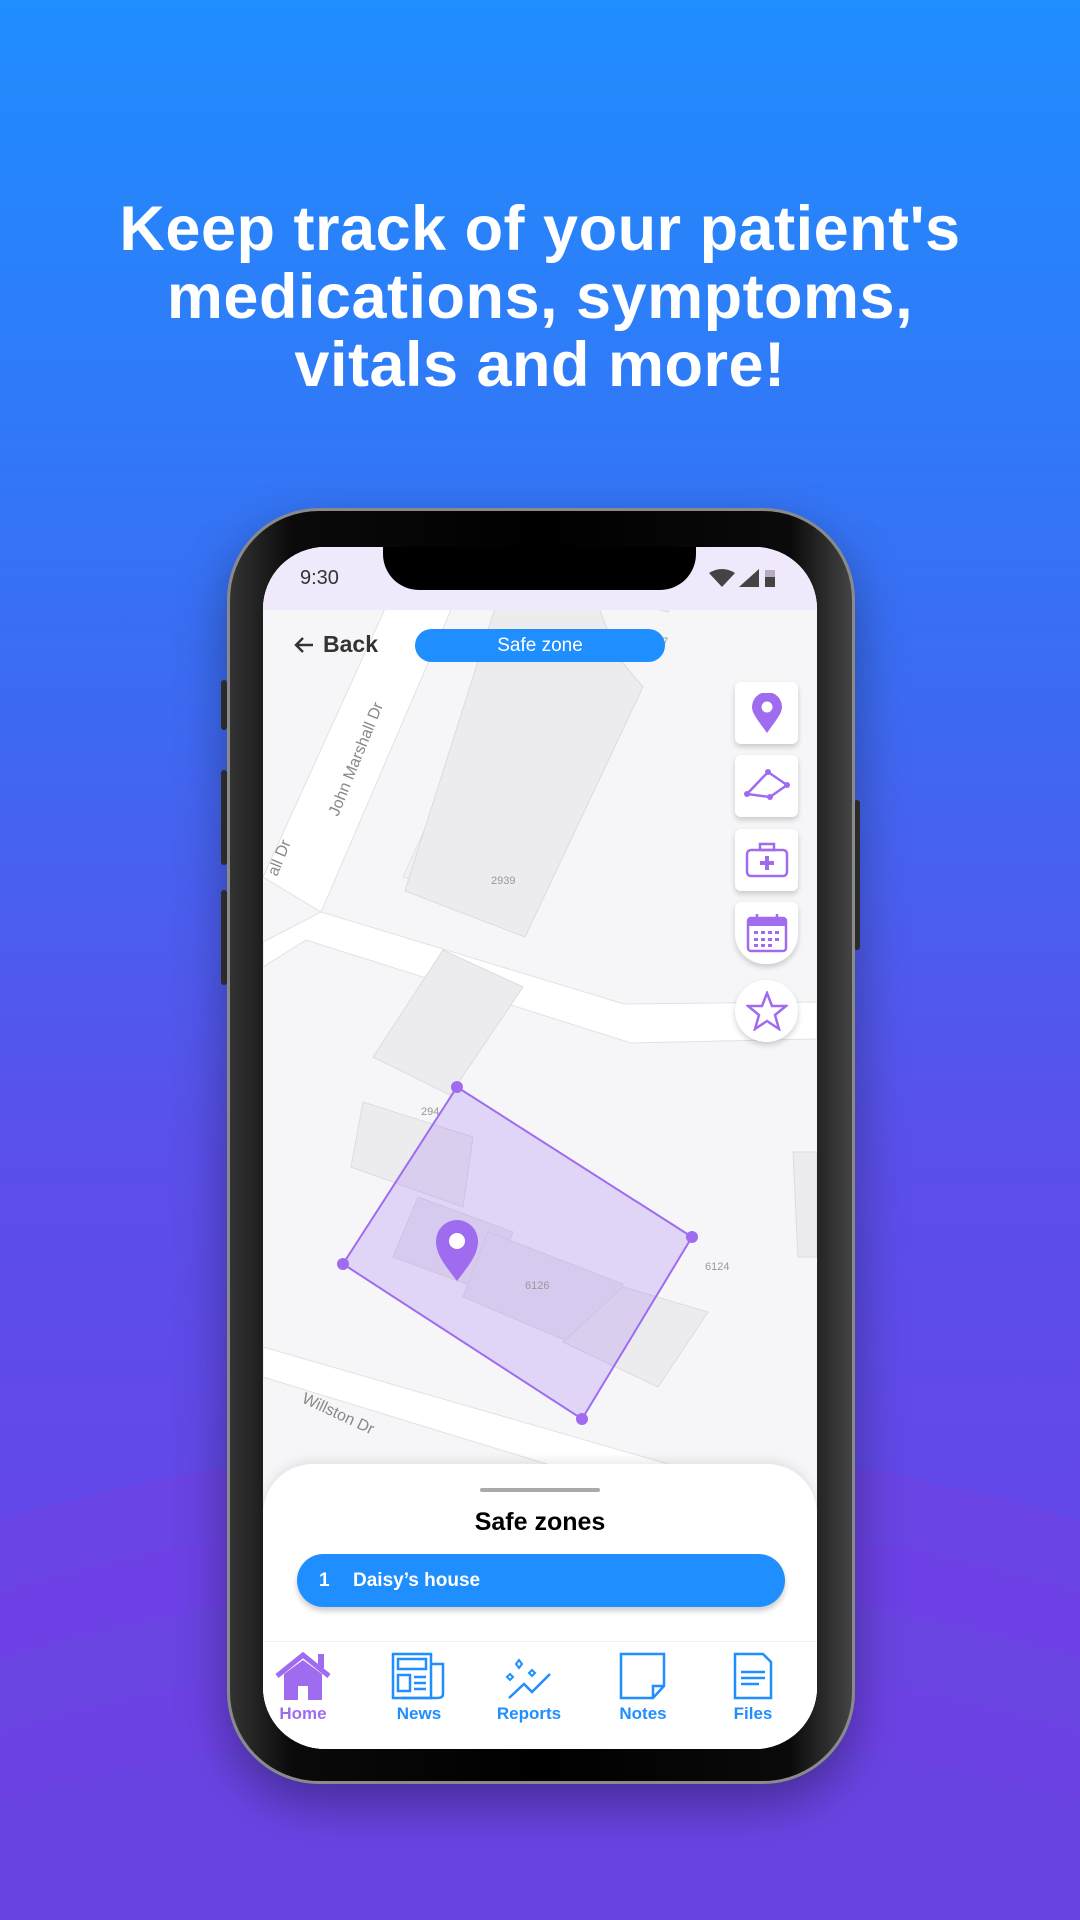 The width and height of the screenshot is (1080, 1920). I want to click on nav-notes: Notes, so click(643, 1688).